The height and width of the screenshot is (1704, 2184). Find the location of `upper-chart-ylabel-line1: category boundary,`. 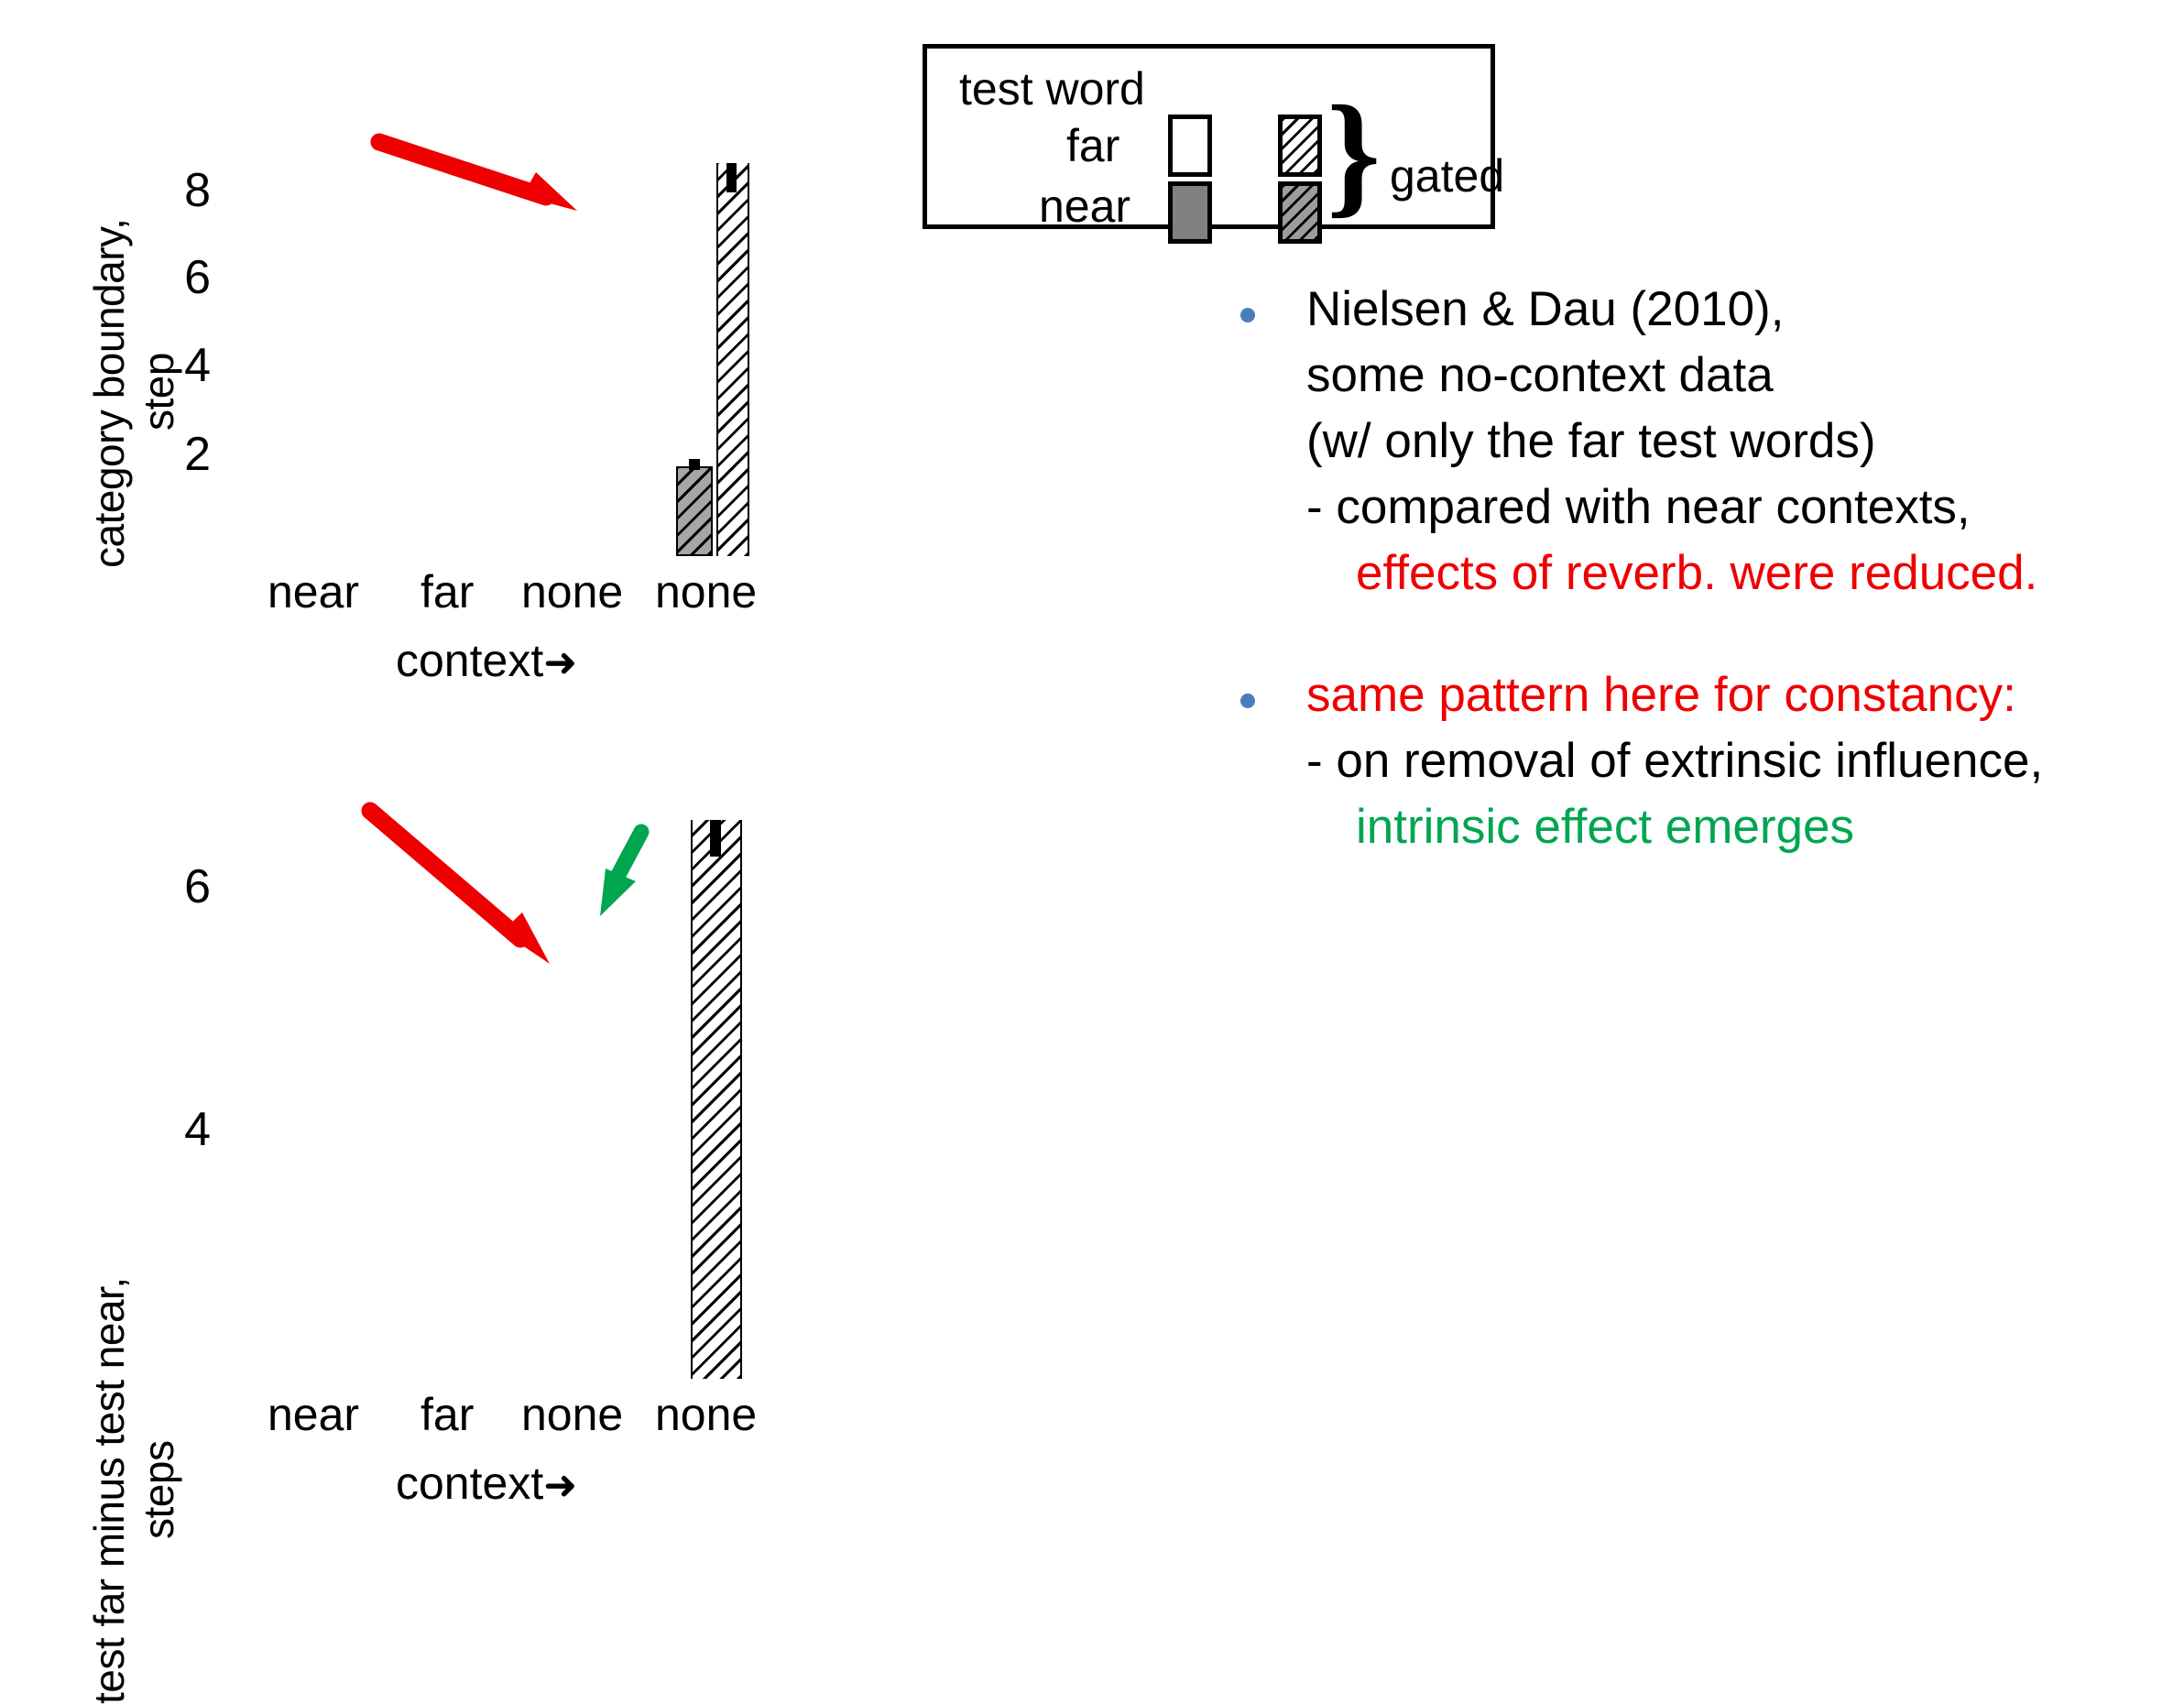

upper-chart-ylabel-line1: category boundary, is located at coordinates (109, 393).